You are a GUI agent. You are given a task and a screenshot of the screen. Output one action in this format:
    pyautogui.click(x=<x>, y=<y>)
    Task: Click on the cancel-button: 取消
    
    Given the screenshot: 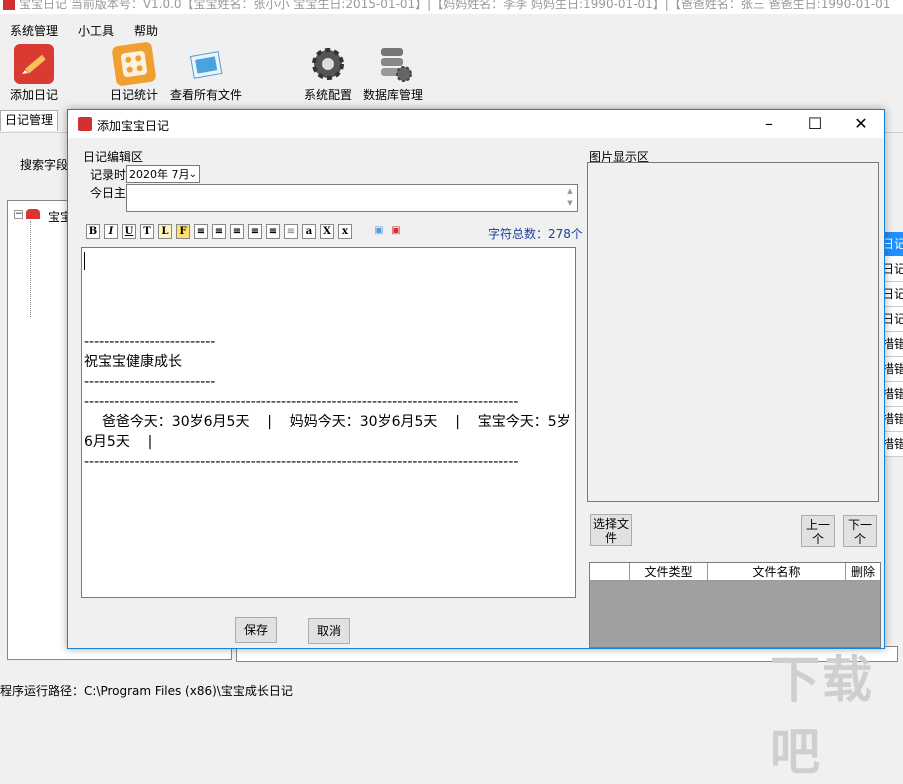 What is the action you would take?
    pyautogui.click(x=329, y=631)
    